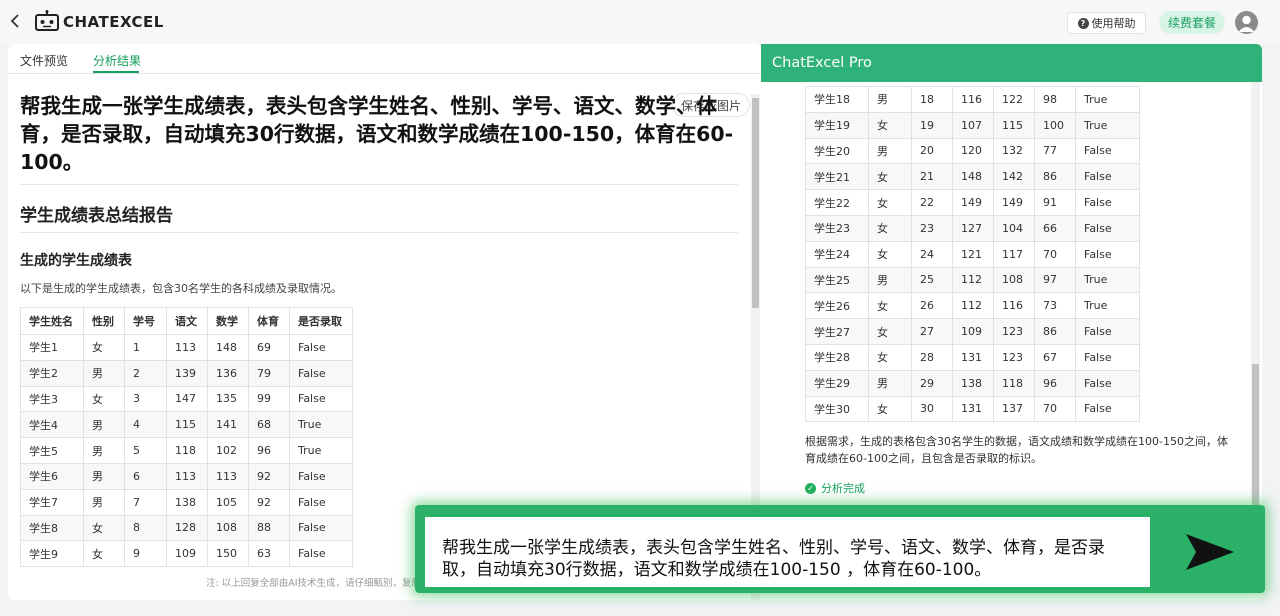 The height and width of the screenshot is (616, 1280). Describe the element at coordinates (810, 488) in the screenshot. I see `check-circle-icon: ✓` at that location.